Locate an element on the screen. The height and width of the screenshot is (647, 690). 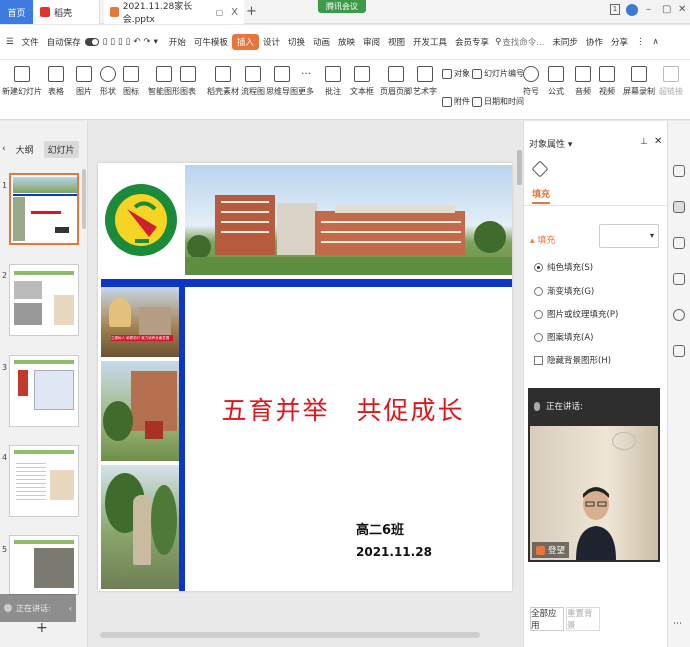
fill-section-header: ▴ 填充 is located at coordinates (542, 239).